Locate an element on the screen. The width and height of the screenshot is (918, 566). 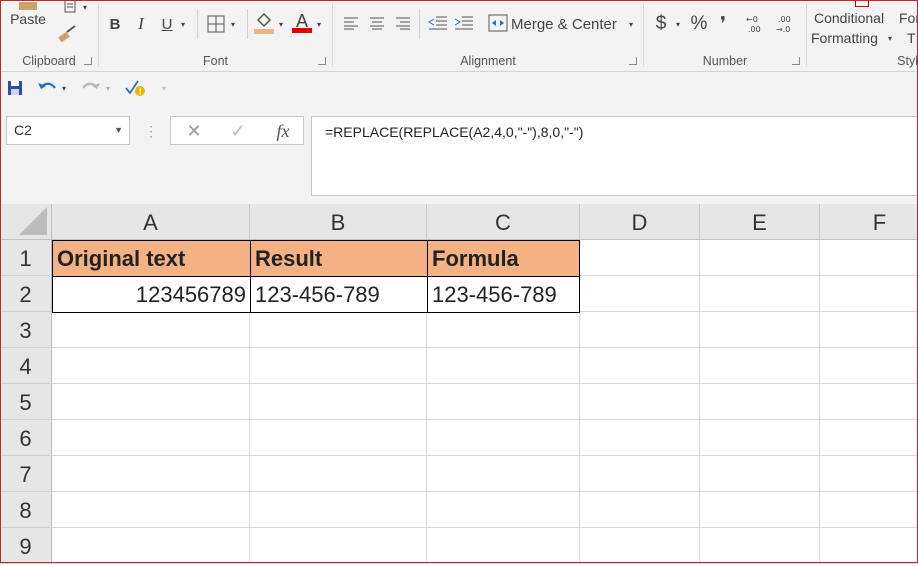
save-icon is located at coordinates (15, 88).